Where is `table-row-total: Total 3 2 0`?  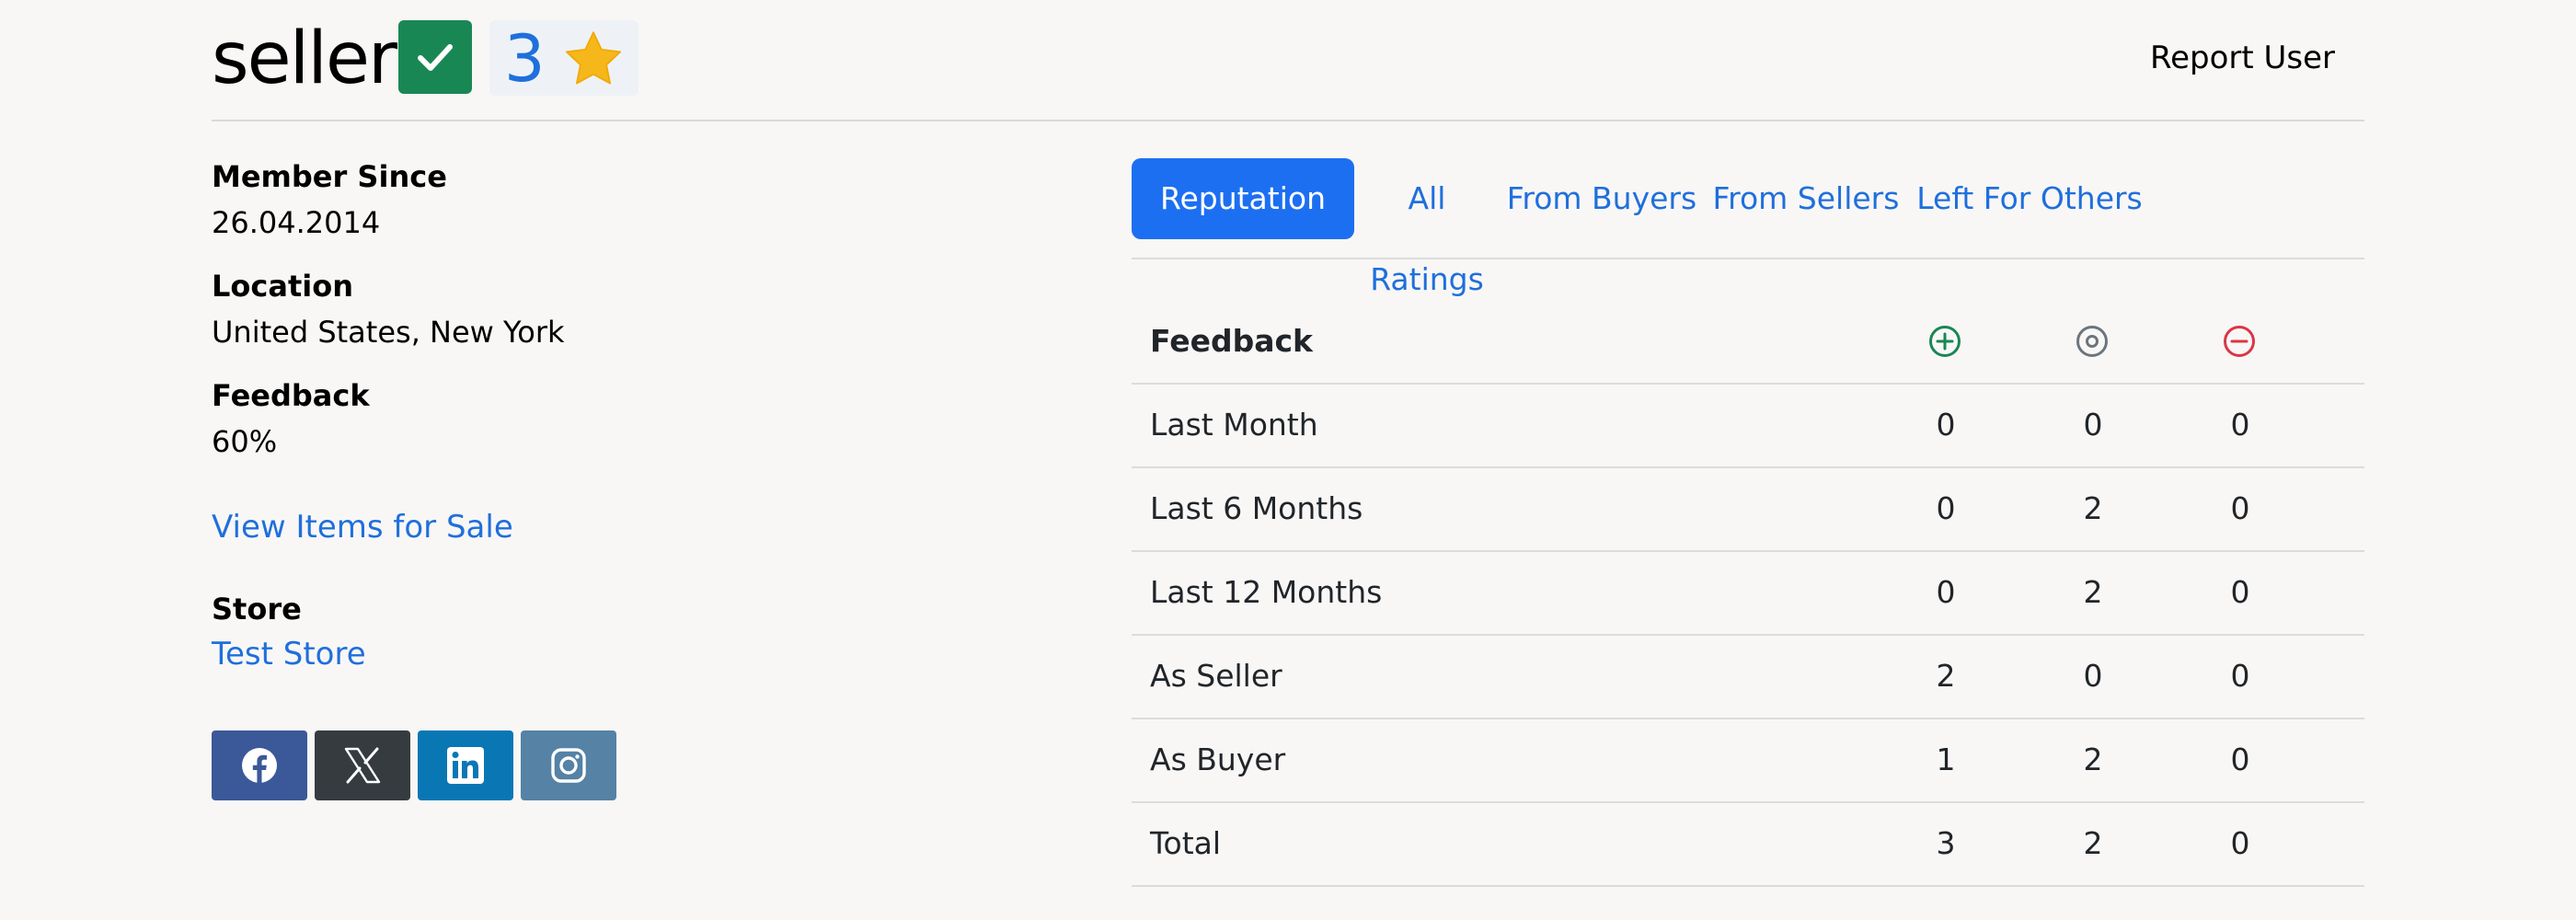
table-row-total: Total 3 2 0 is located at coordinates (1748, 844).